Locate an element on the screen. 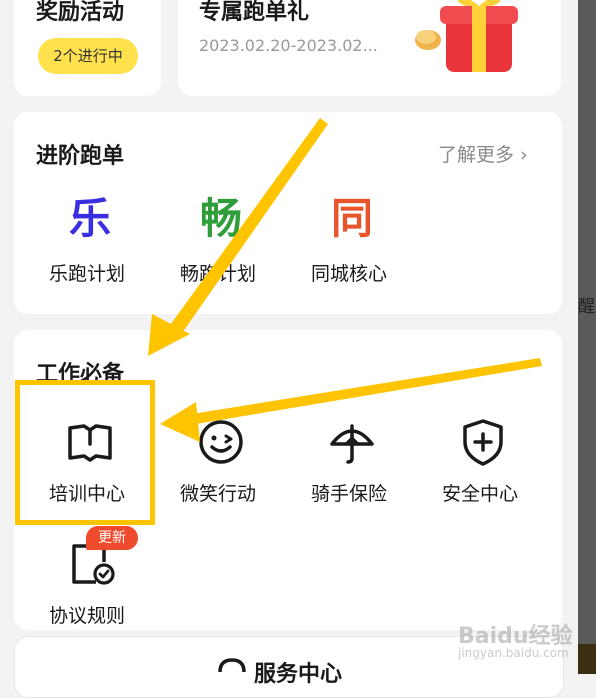 This screenshot has width=596, height=698. right-edge-strip is located at coordinates (587, 337).